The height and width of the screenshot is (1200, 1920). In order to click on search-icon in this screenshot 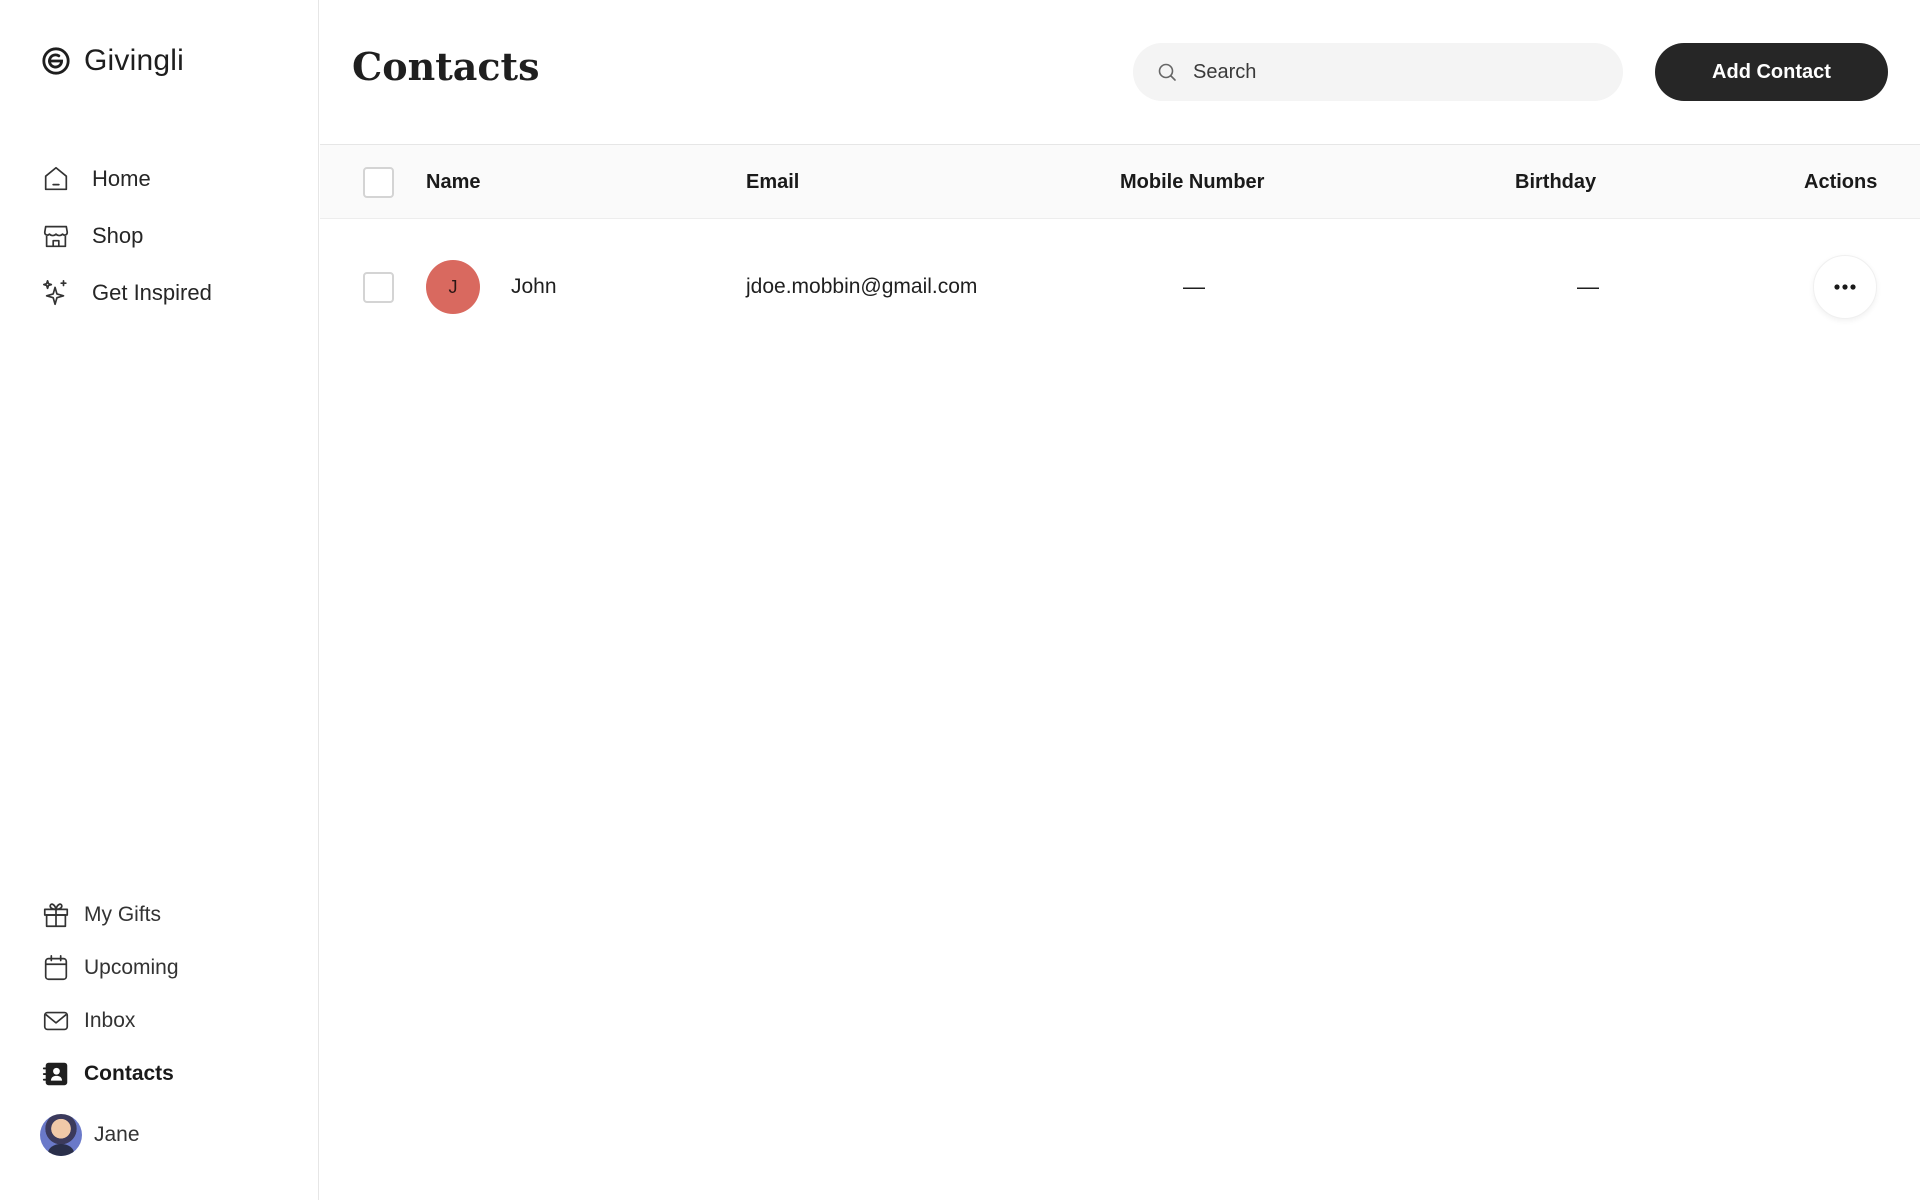, I will do `click(1167, 72)`.